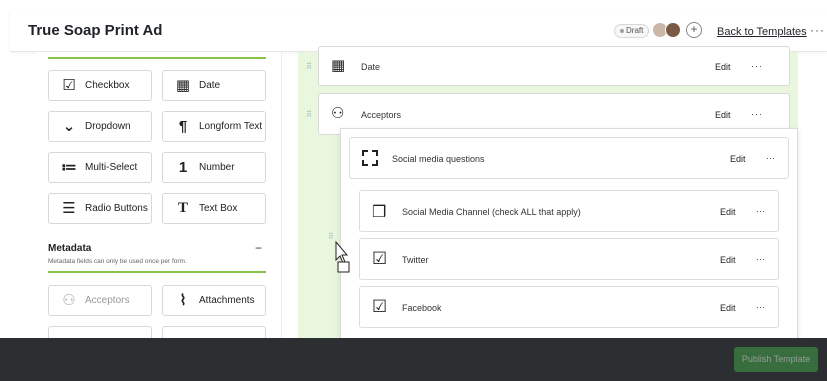  I want to click on collapse-metadata-button: −, so click(258, 248).